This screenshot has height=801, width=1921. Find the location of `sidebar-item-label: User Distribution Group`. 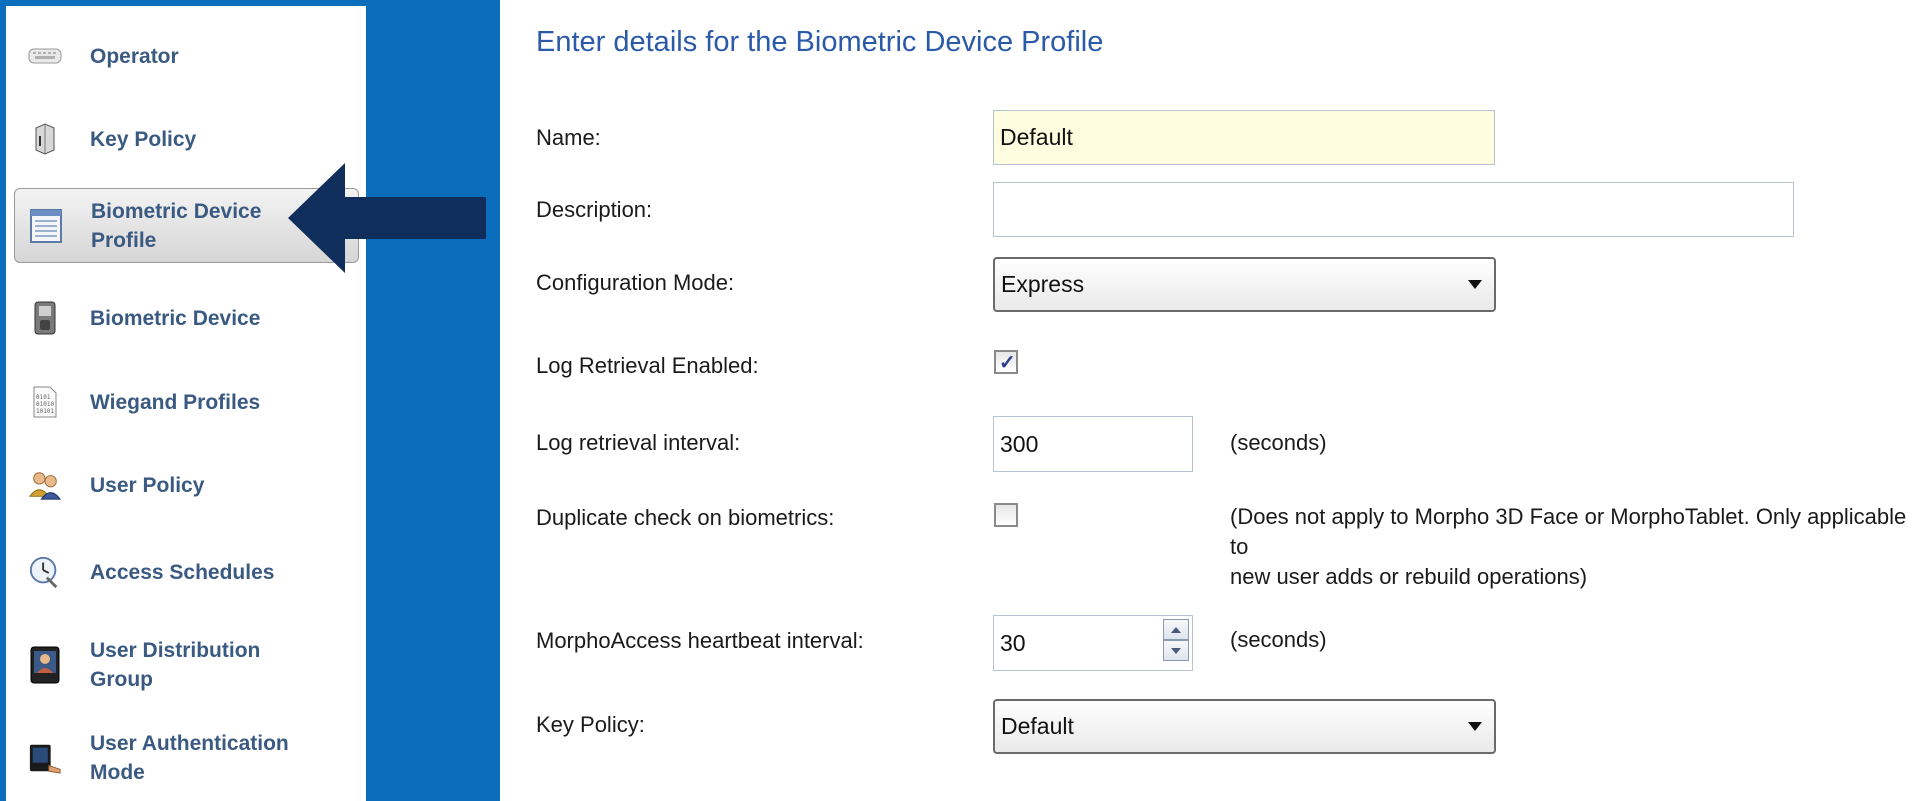

sidebar-item-label: User Distribution Group is located at coordinates (175, 665).